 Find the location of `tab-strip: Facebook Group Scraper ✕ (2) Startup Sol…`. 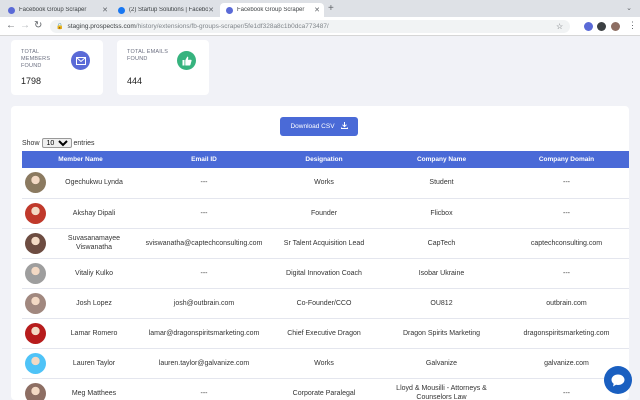

tab-strip: Facebook Group Scraper ✕ (2) Startup Sol… is located at coordinates (320, 8).